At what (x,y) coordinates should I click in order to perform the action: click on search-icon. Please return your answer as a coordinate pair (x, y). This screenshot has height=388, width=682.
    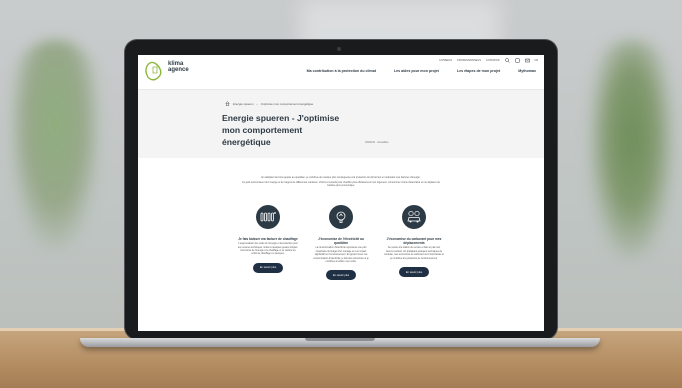
    Looking at the image, I should click on (507, 60).